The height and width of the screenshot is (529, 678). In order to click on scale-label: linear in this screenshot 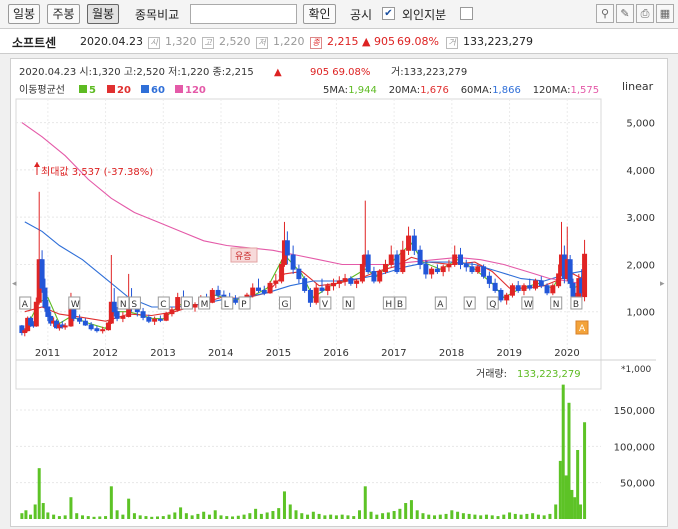, I will do `click(638, 86)`.